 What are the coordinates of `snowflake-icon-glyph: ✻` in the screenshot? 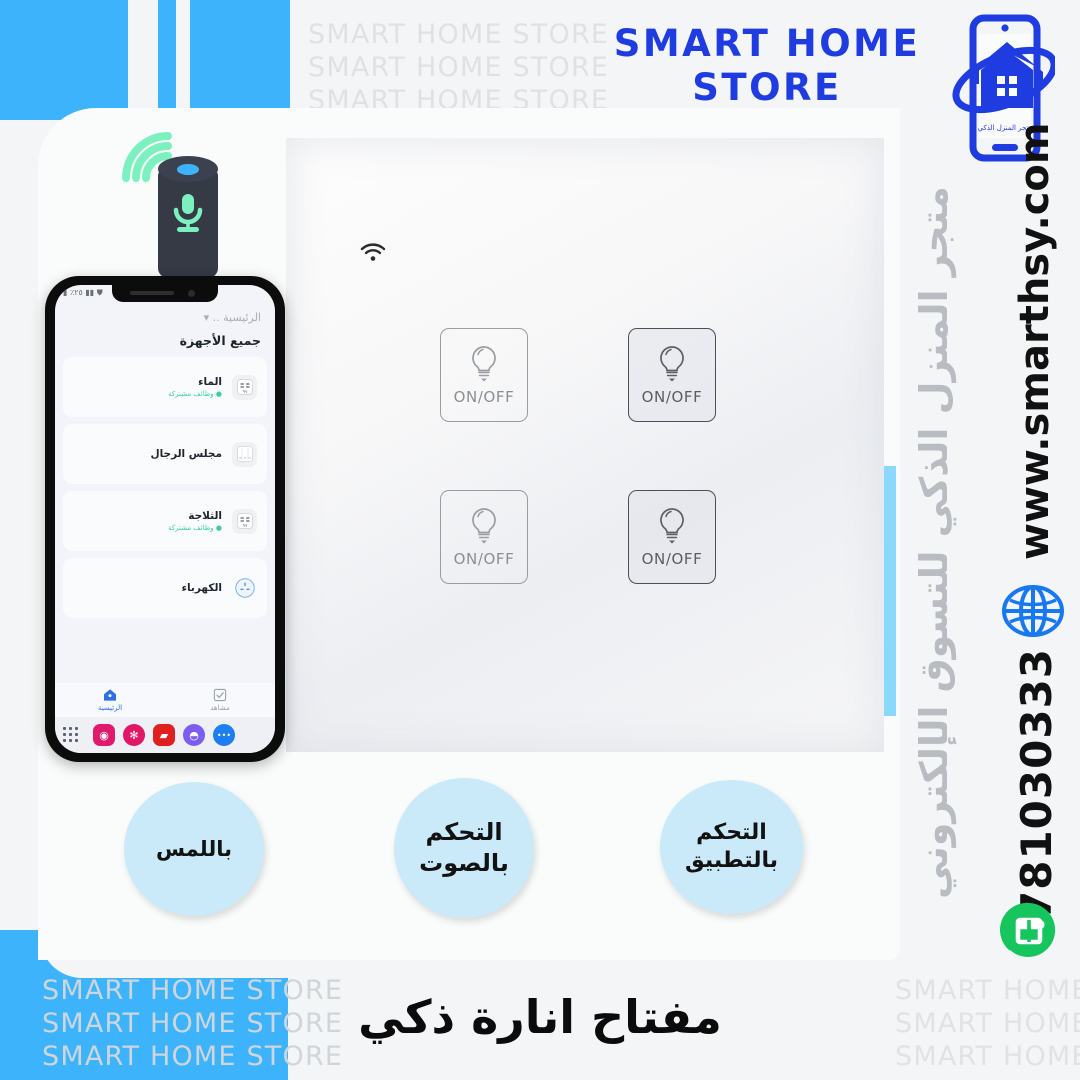 It's located at (134, 735).